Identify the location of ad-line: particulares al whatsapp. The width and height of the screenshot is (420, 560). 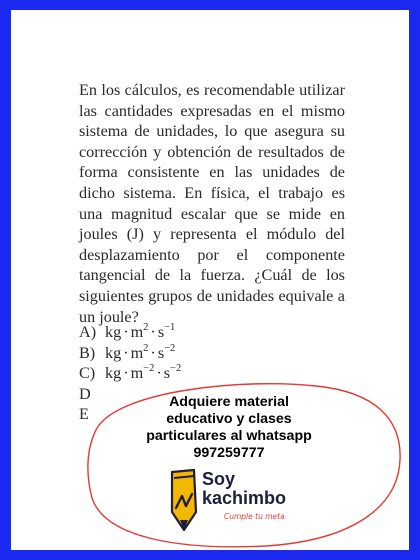
(229, 436).